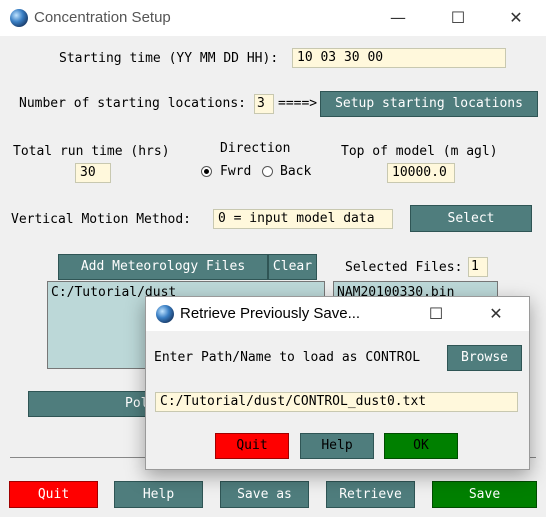  Describe the element at coordinates (370, 494) in the screenshot. I see `retrieve-button: Retrieve` at that location.